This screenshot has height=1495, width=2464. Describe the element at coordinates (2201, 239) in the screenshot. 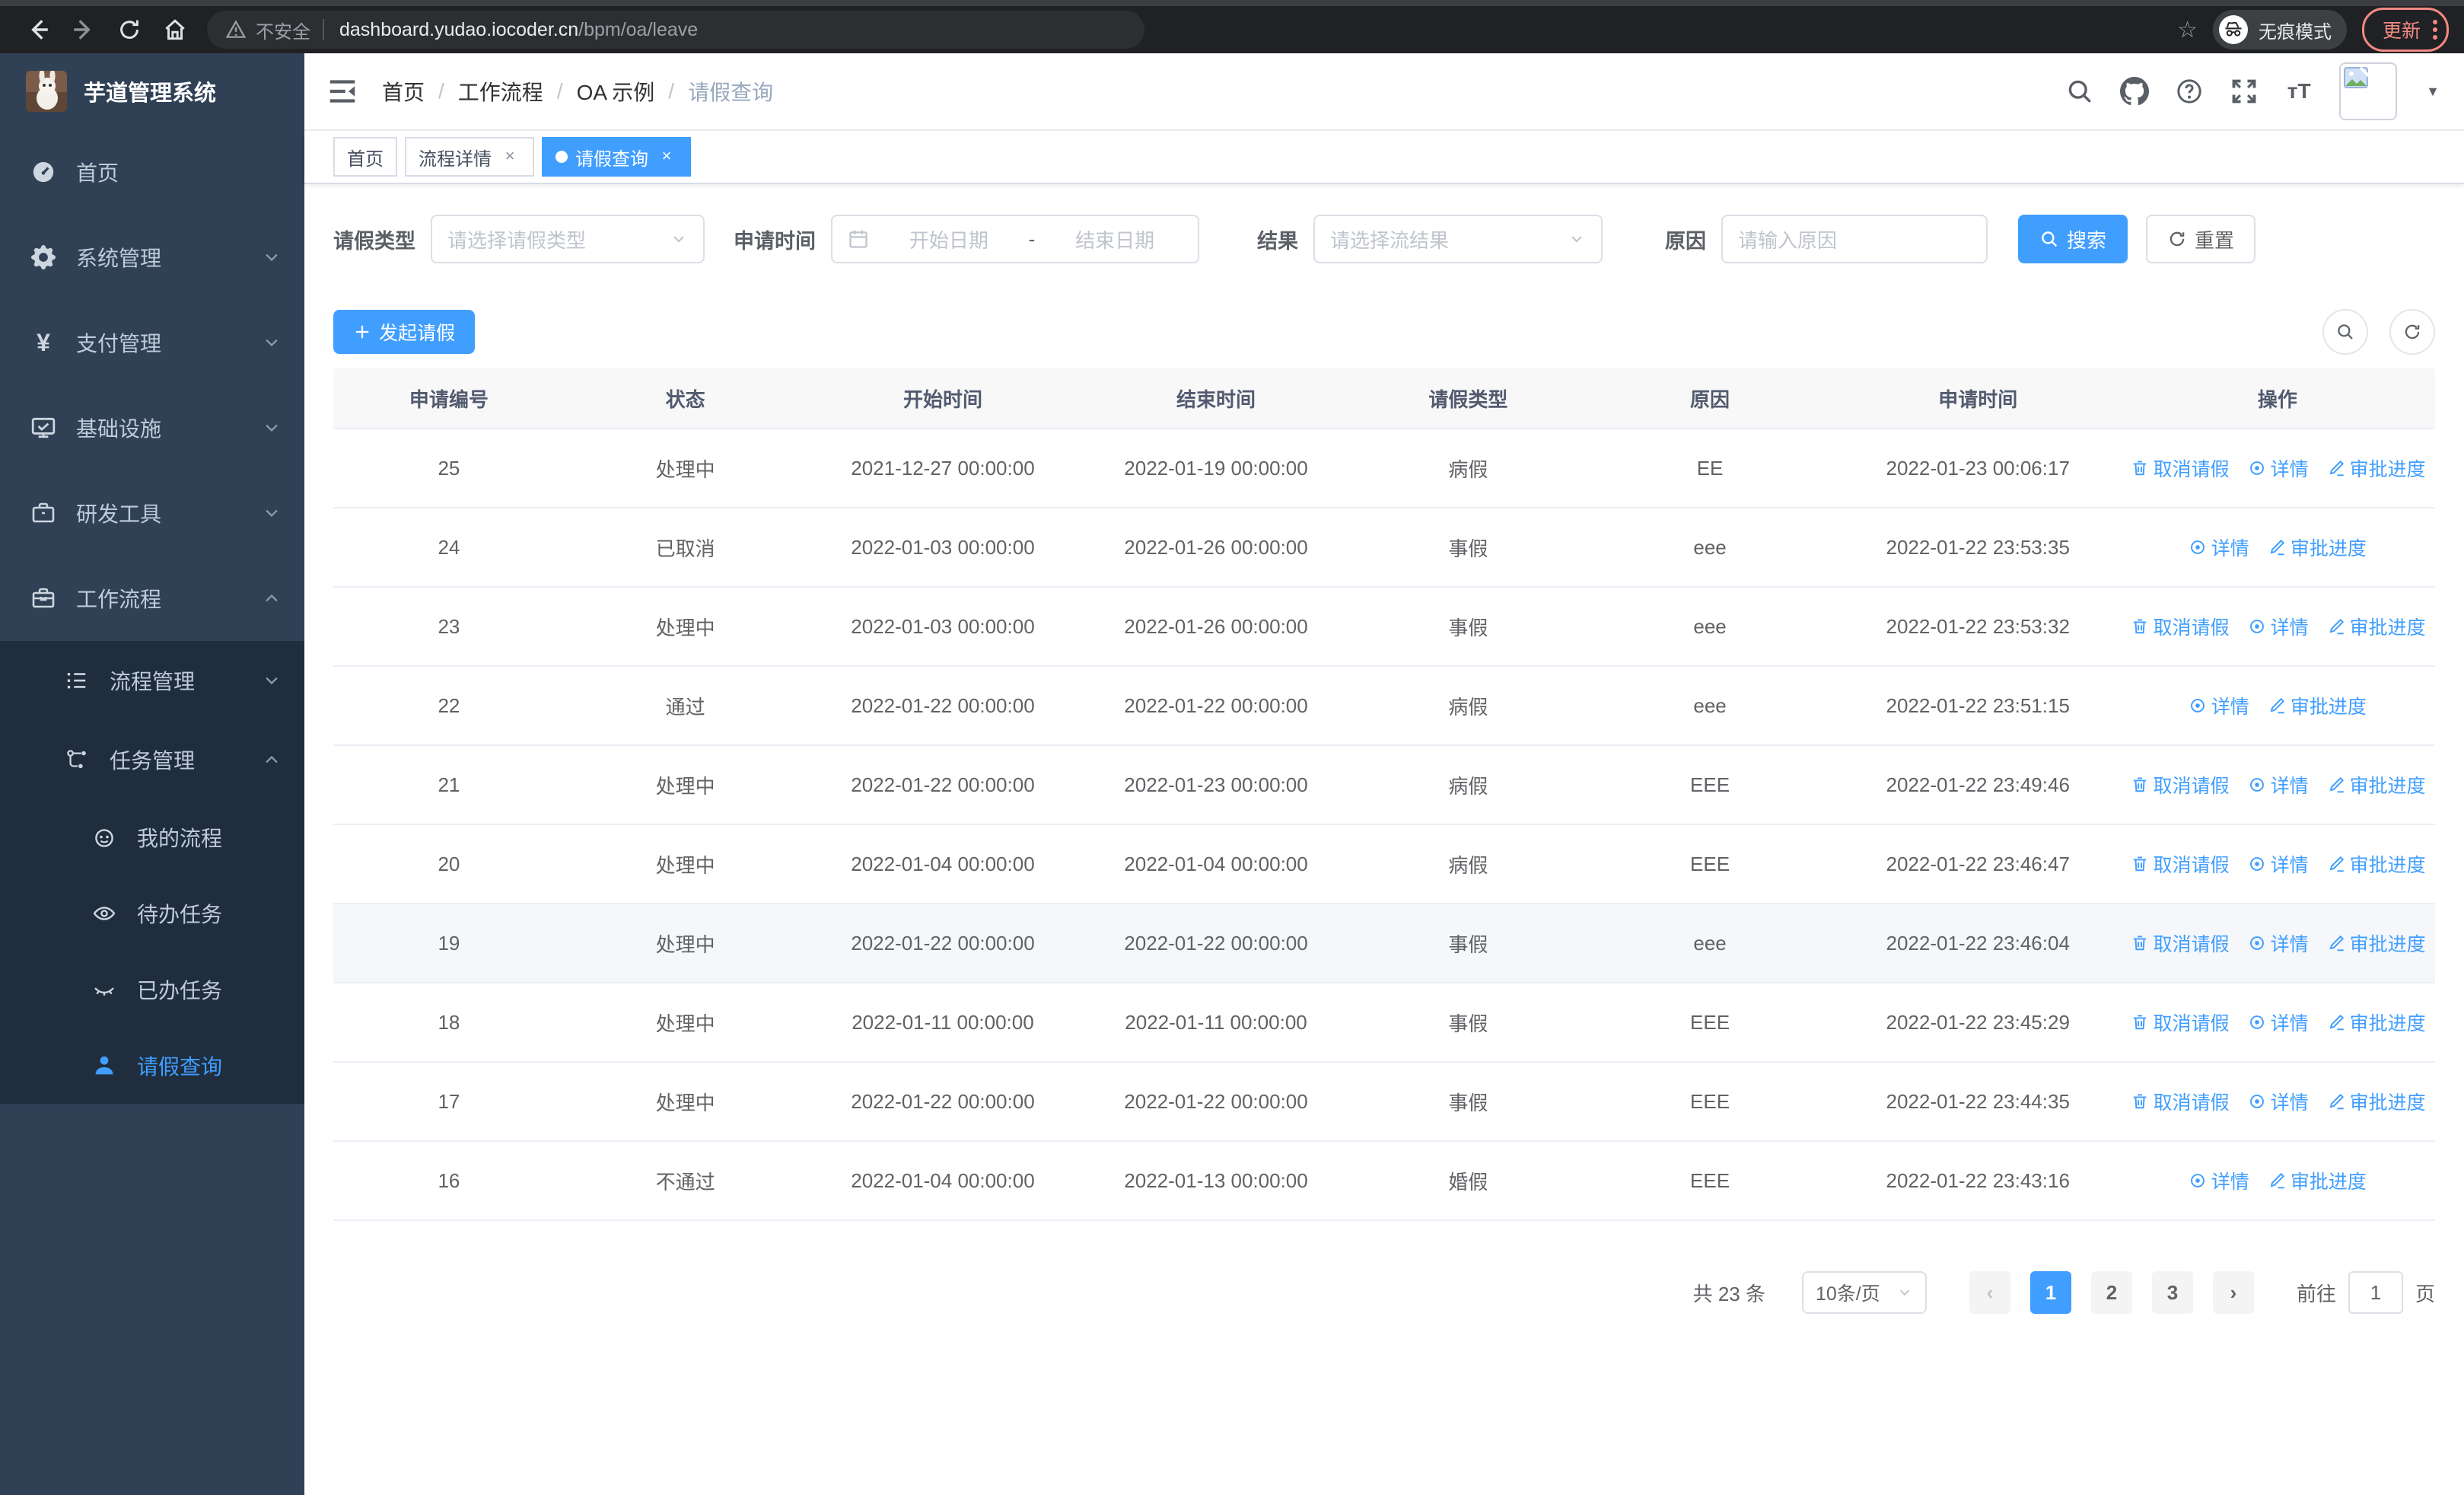

I see `reset-button: 重置` at that location.